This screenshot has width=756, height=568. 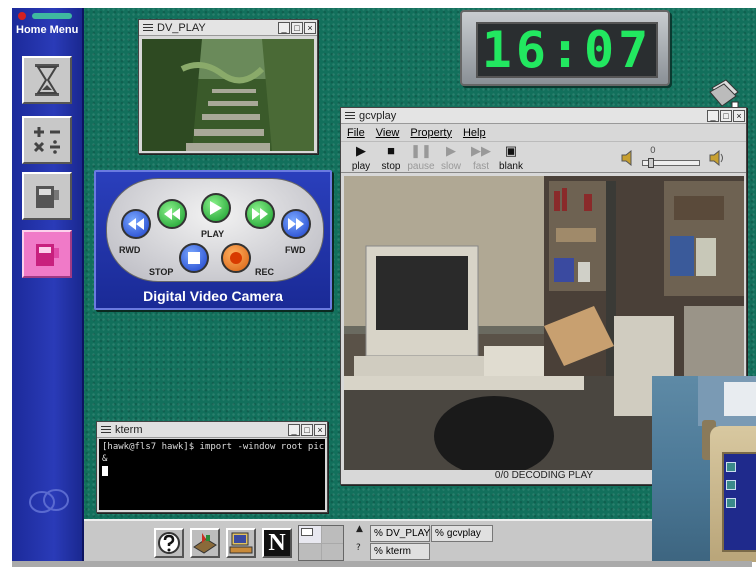 I want to click on dv-camera-control-pad: RWD PLAY FWD STOP REC, so click(x=215, y=230).